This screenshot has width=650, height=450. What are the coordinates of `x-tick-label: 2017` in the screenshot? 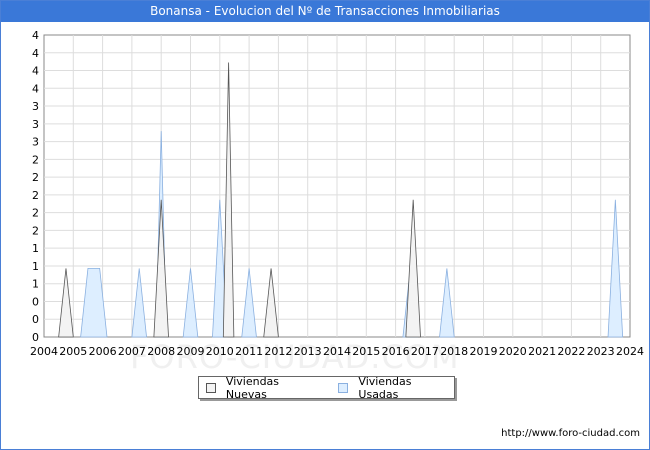 It's located at (425, 351).